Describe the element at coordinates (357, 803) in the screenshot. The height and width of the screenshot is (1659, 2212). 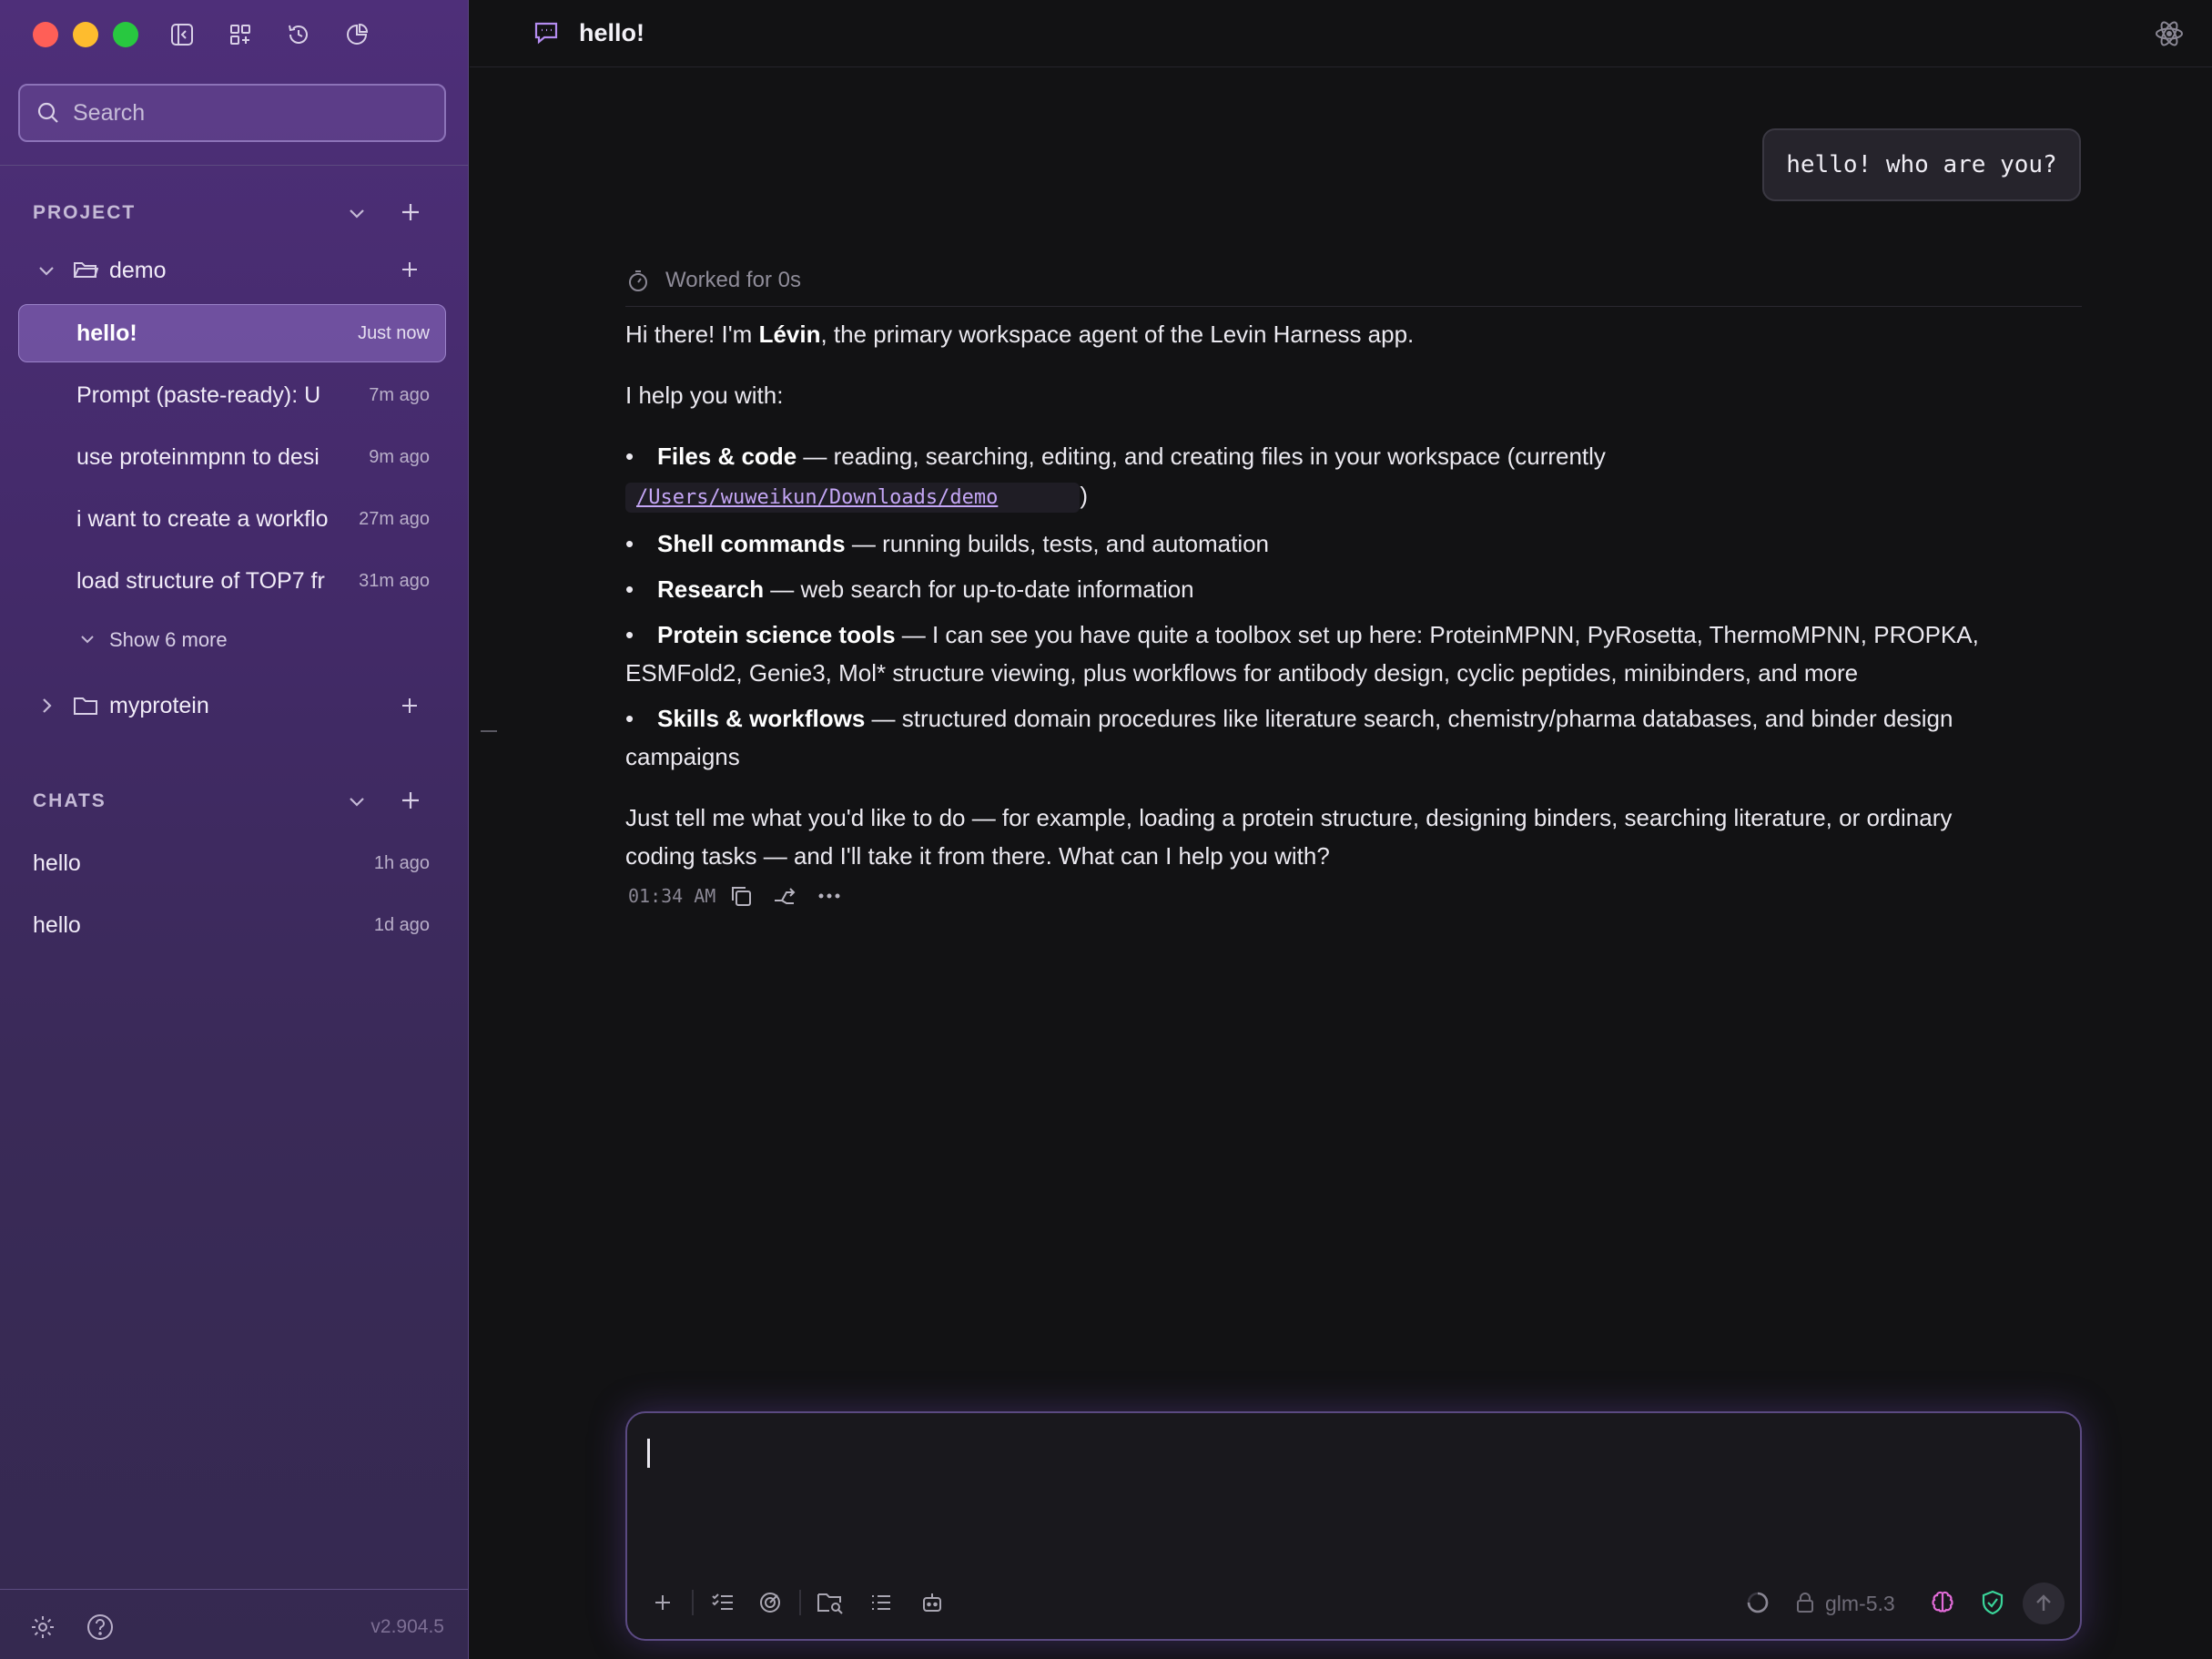
I see `chats-collapse-chevron-icon` at that location.